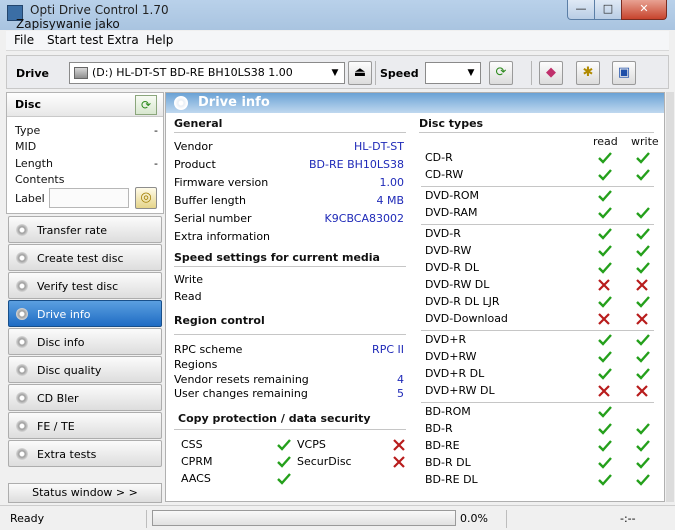 The image size is (675, 530). Describe the element at coordinates (388, 349) in the screenshot. I see `rpc-scheme-value: RPC II` at that location.